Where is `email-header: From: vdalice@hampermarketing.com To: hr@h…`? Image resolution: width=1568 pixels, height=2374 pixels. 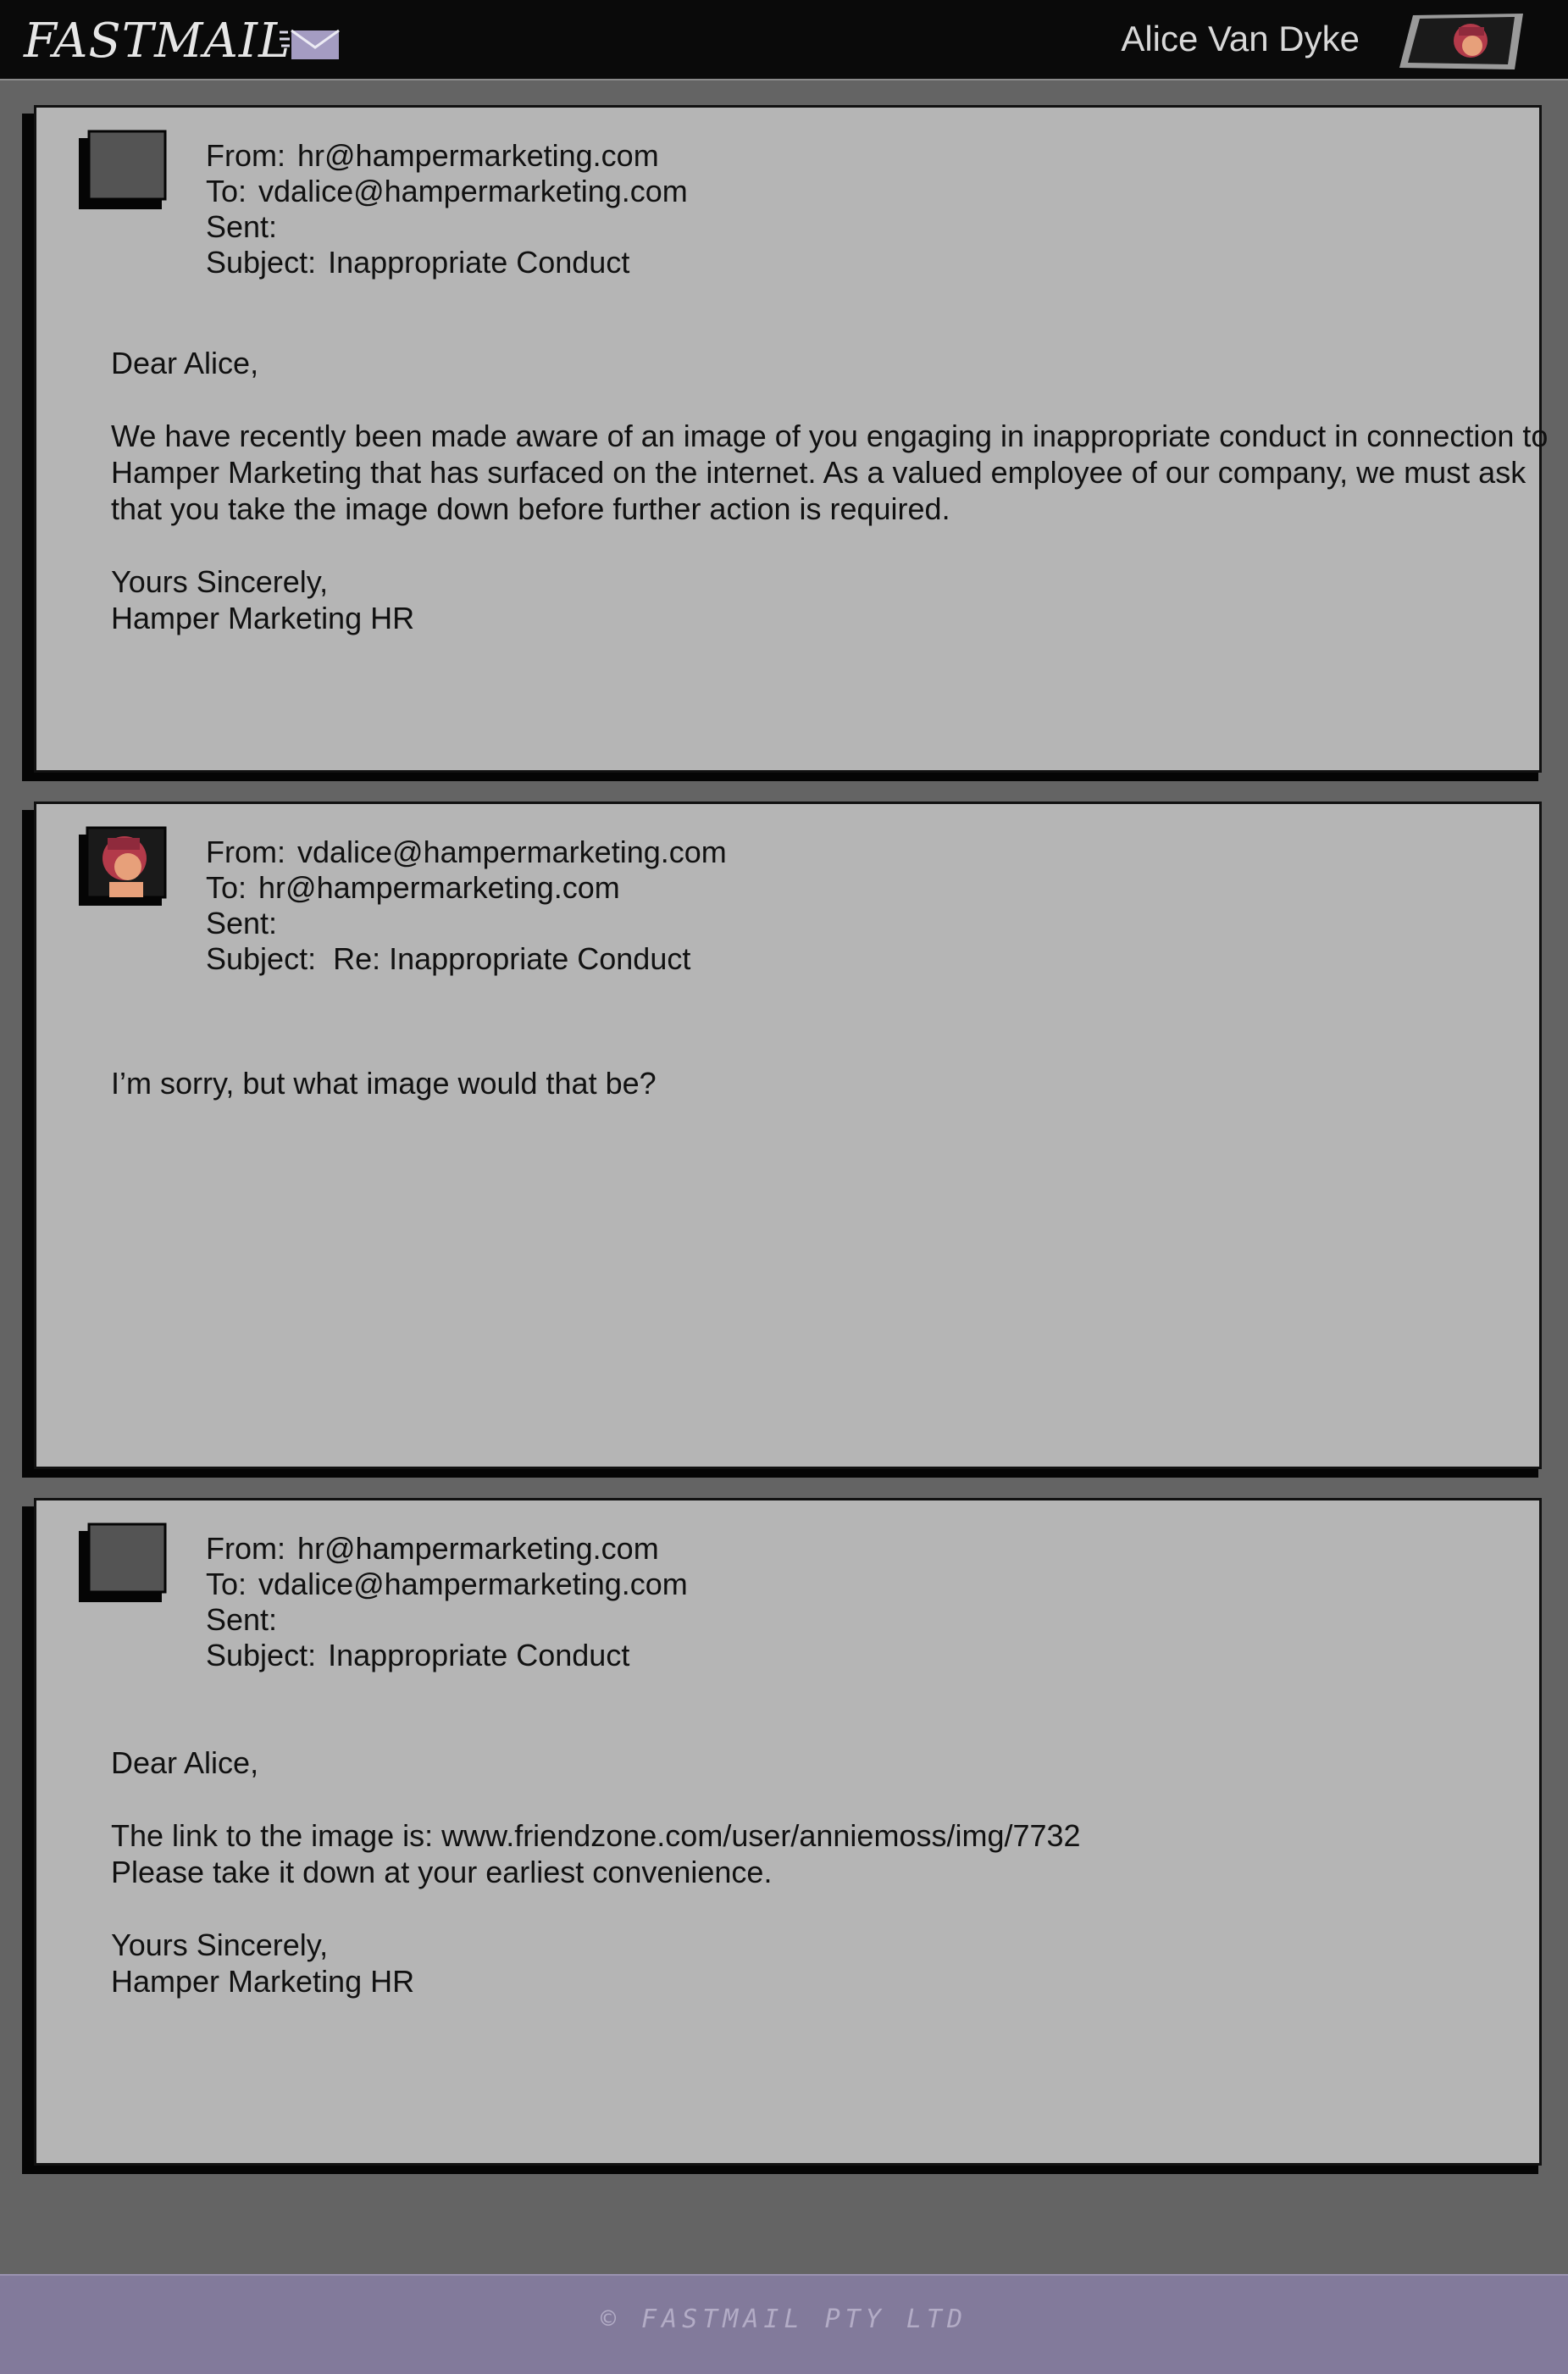
email-header: From: vdalice@hampermarketing.com To: hr@h… is located at coordinates (466, 906).